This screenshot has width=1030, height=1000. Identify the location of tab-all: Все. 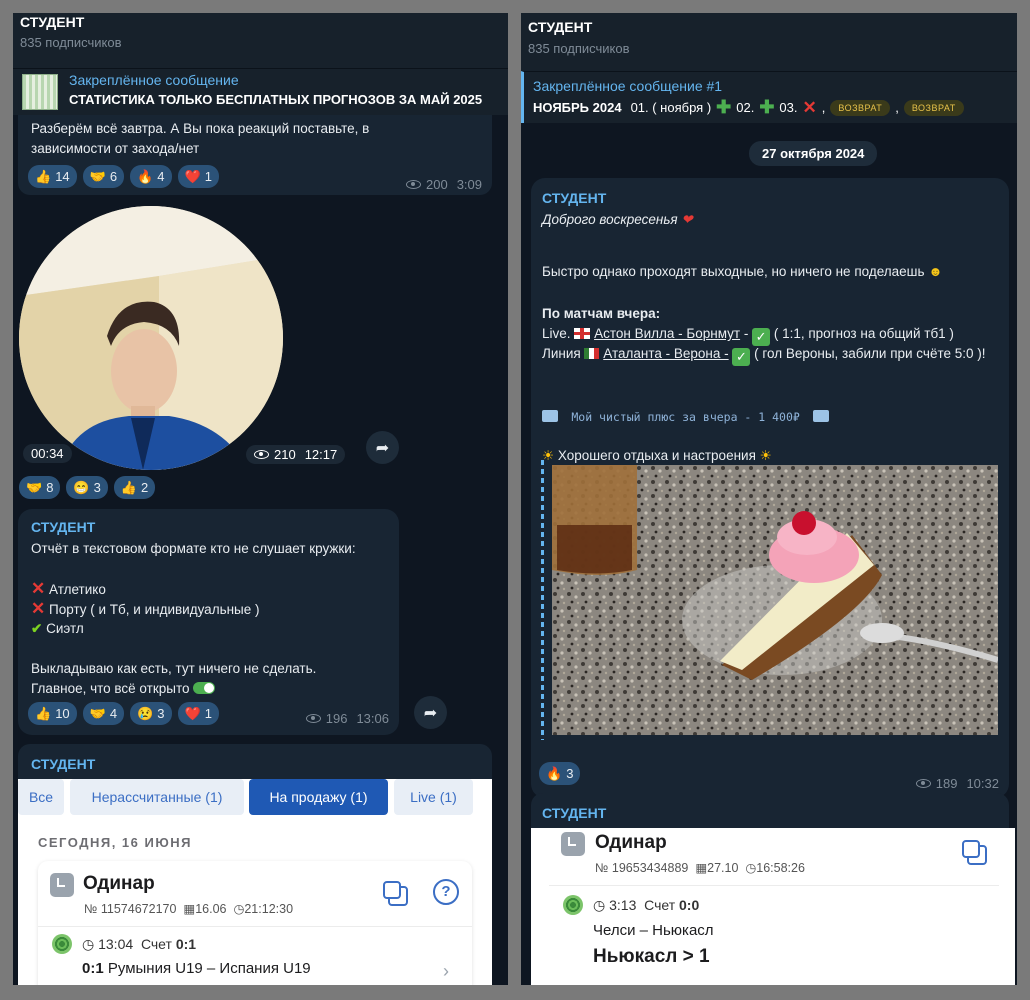
(41, 797).